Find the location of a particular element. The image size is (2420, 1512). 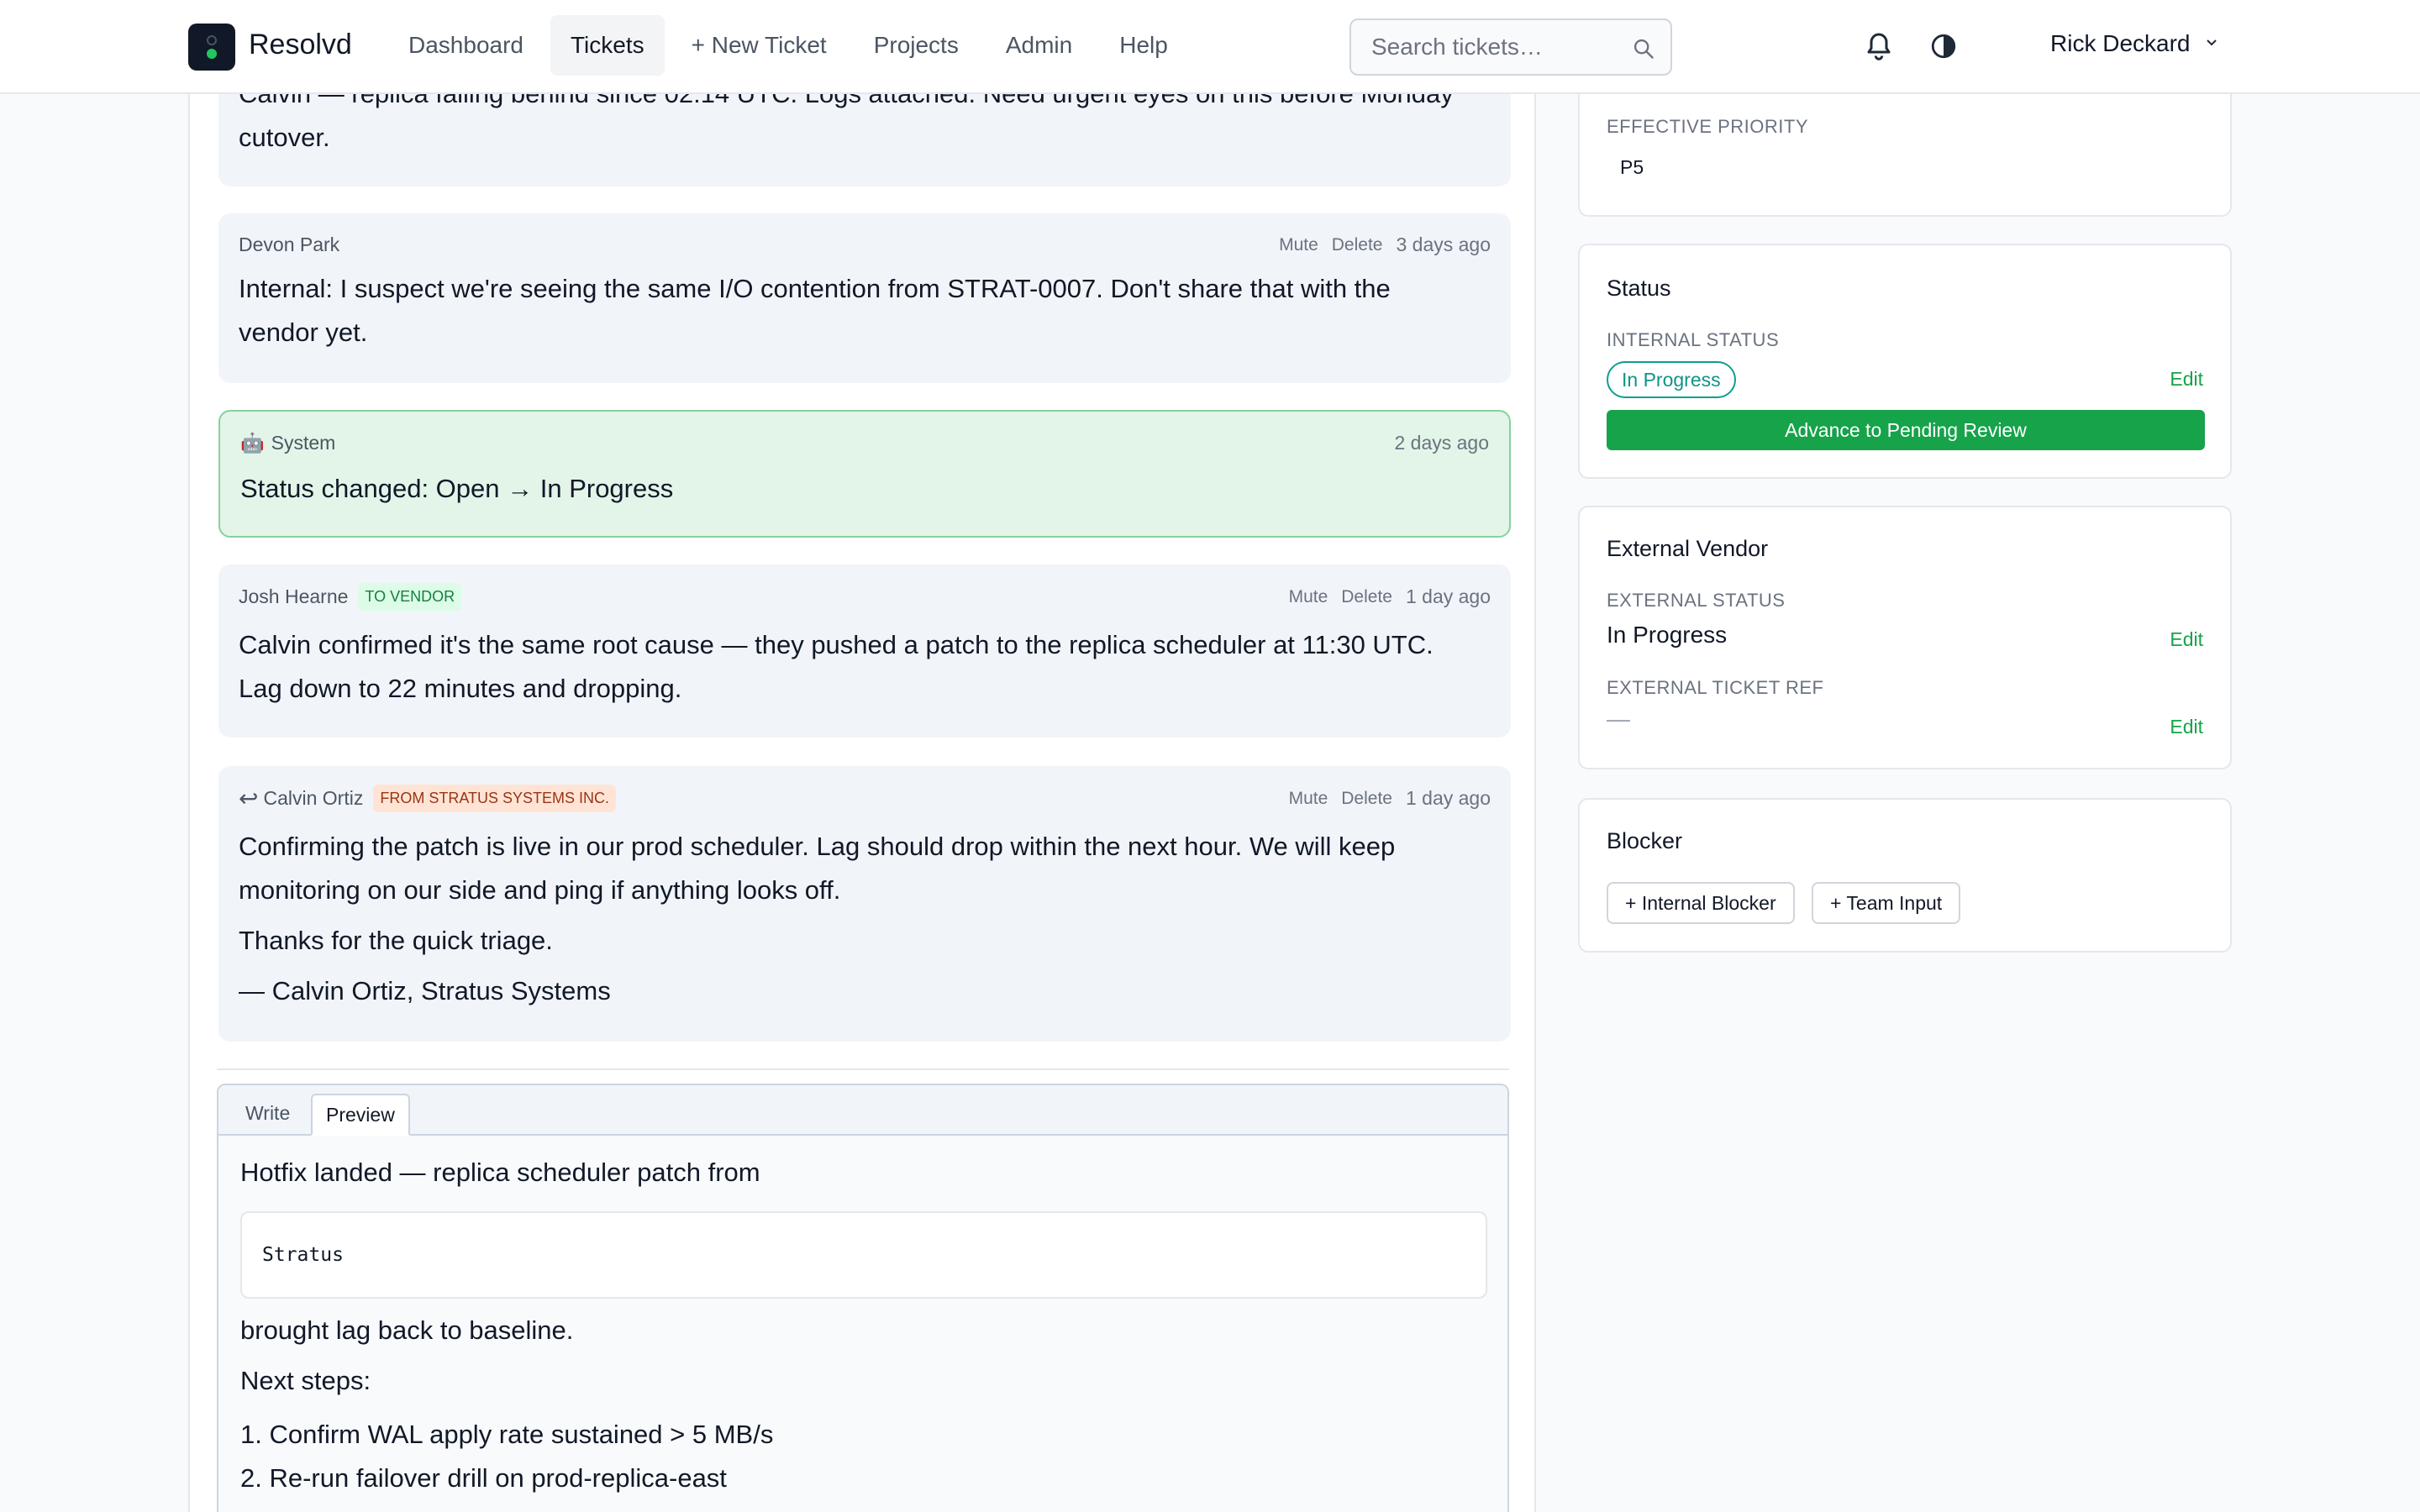

comment-time: 3 days ago is located at coordinates (1443, 244).